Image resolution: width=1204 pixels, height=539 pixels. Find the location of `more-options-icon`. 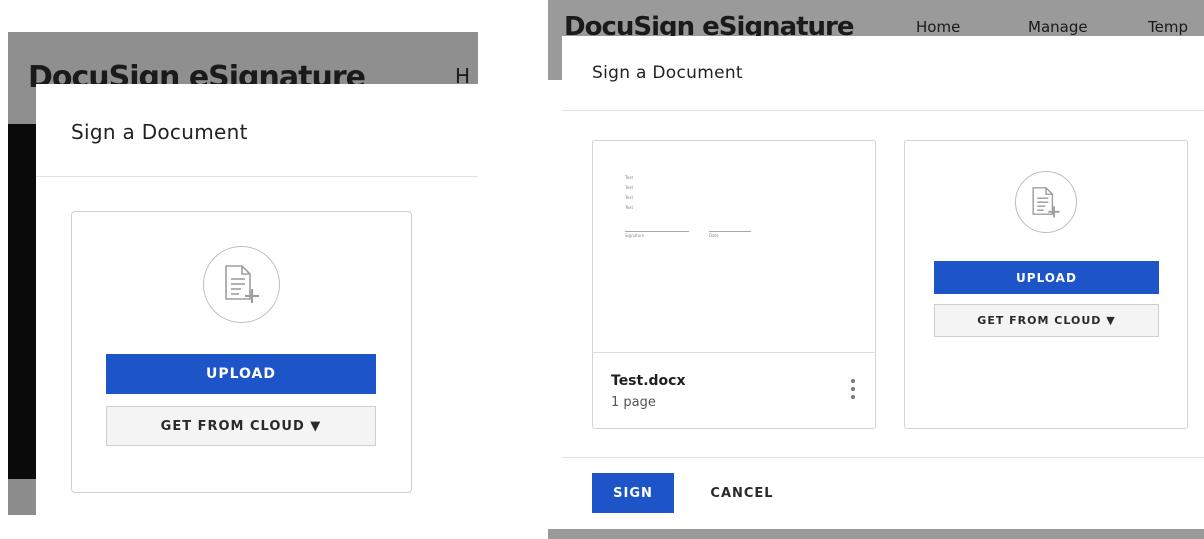

more-options-icon is located at coordinates (853, 389).